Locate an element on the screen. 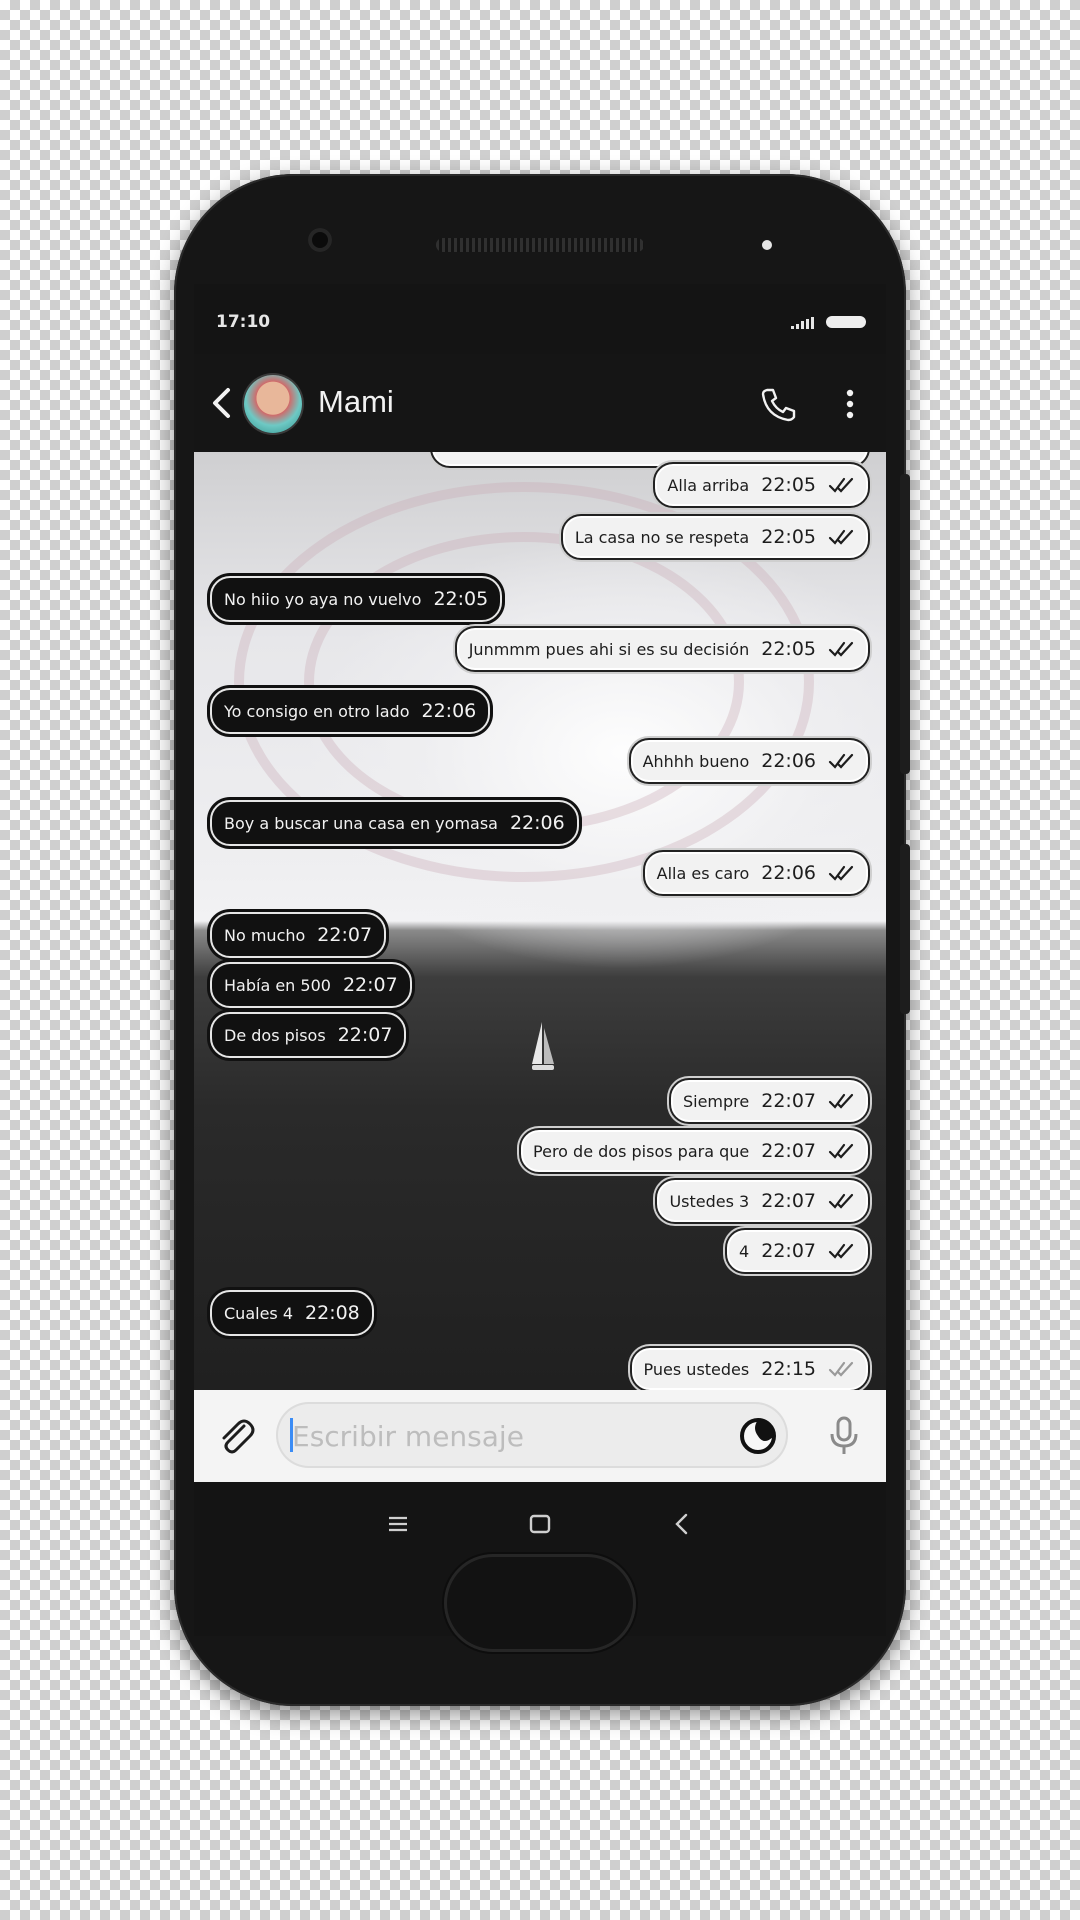 The height and width of the screenshot is (1920, 1080). message-text: Había en 500 is located at coordinates (277, 985).